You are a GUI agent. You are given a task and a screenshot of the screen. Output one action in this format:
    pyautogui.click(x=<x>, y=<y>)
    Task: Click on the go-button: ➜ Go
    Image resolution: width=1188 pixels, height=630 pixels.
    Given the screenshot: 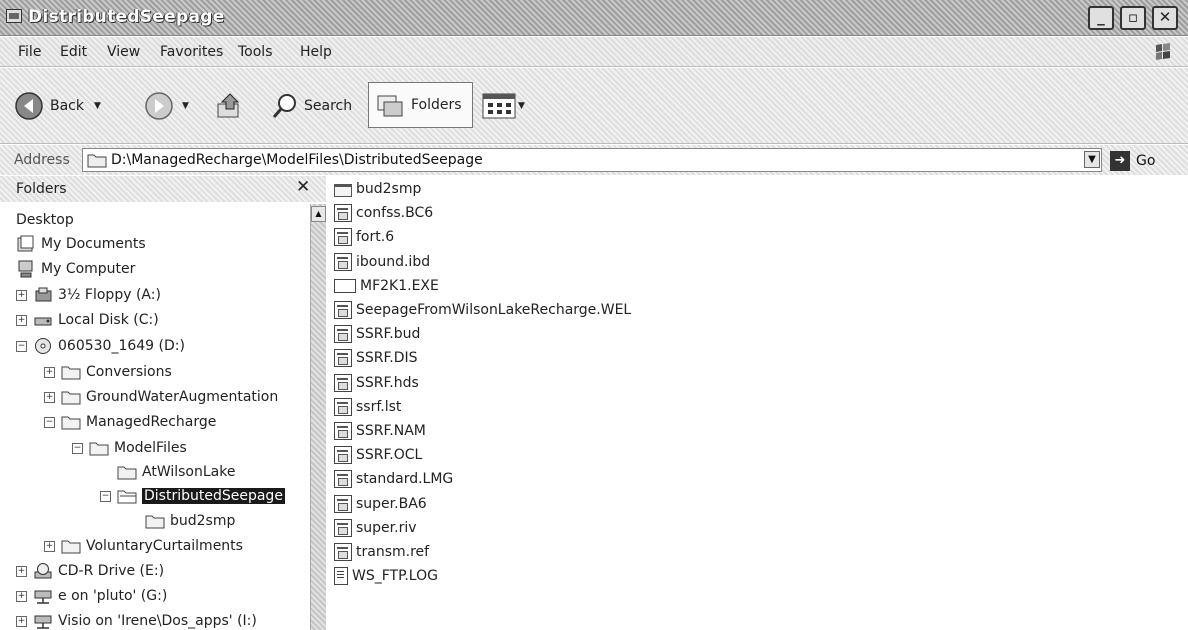 What is the action you would take?
    pyautogui.click(x=1132, y=161)
    